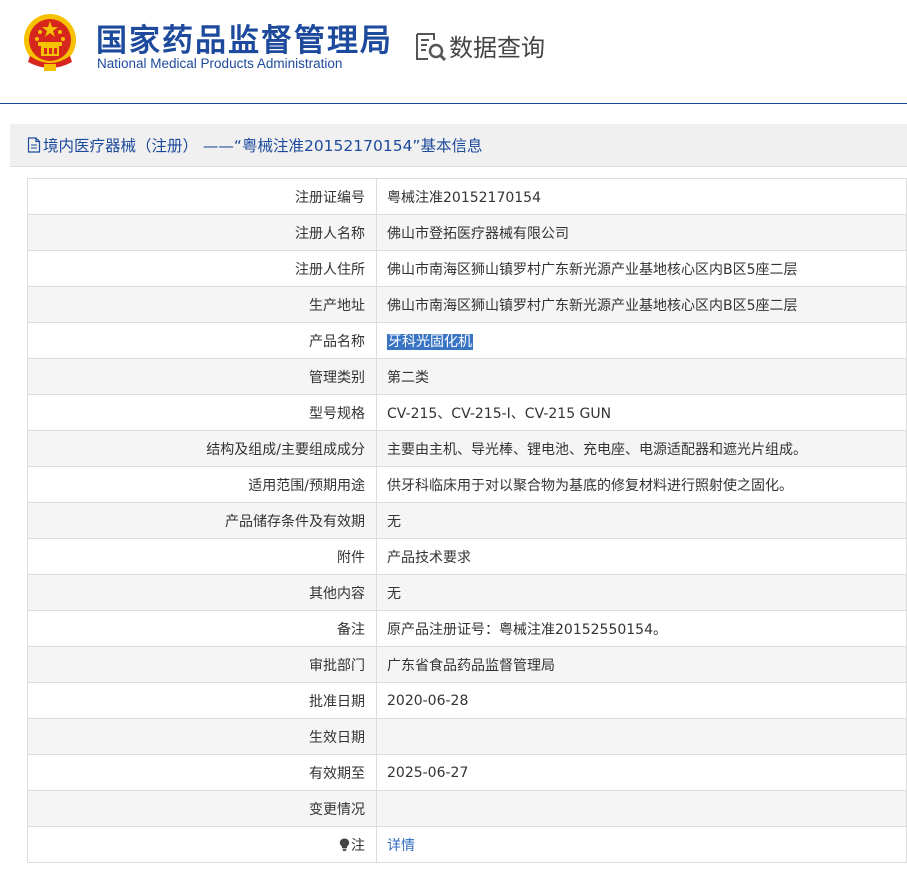  What do you see at coordinates (202, 304) in the screenshot?
I see `field-label: 生产地址` at bounding box center [202, 304].